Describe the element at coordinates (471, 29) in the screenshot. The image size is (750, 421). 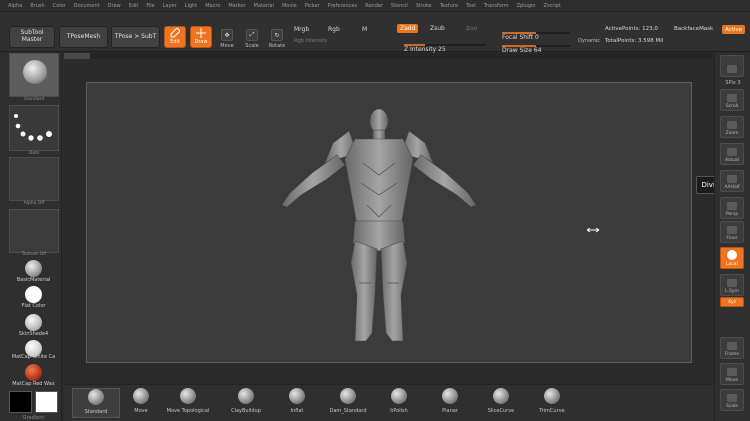
I see `zcut-button: Zcut` at that location.